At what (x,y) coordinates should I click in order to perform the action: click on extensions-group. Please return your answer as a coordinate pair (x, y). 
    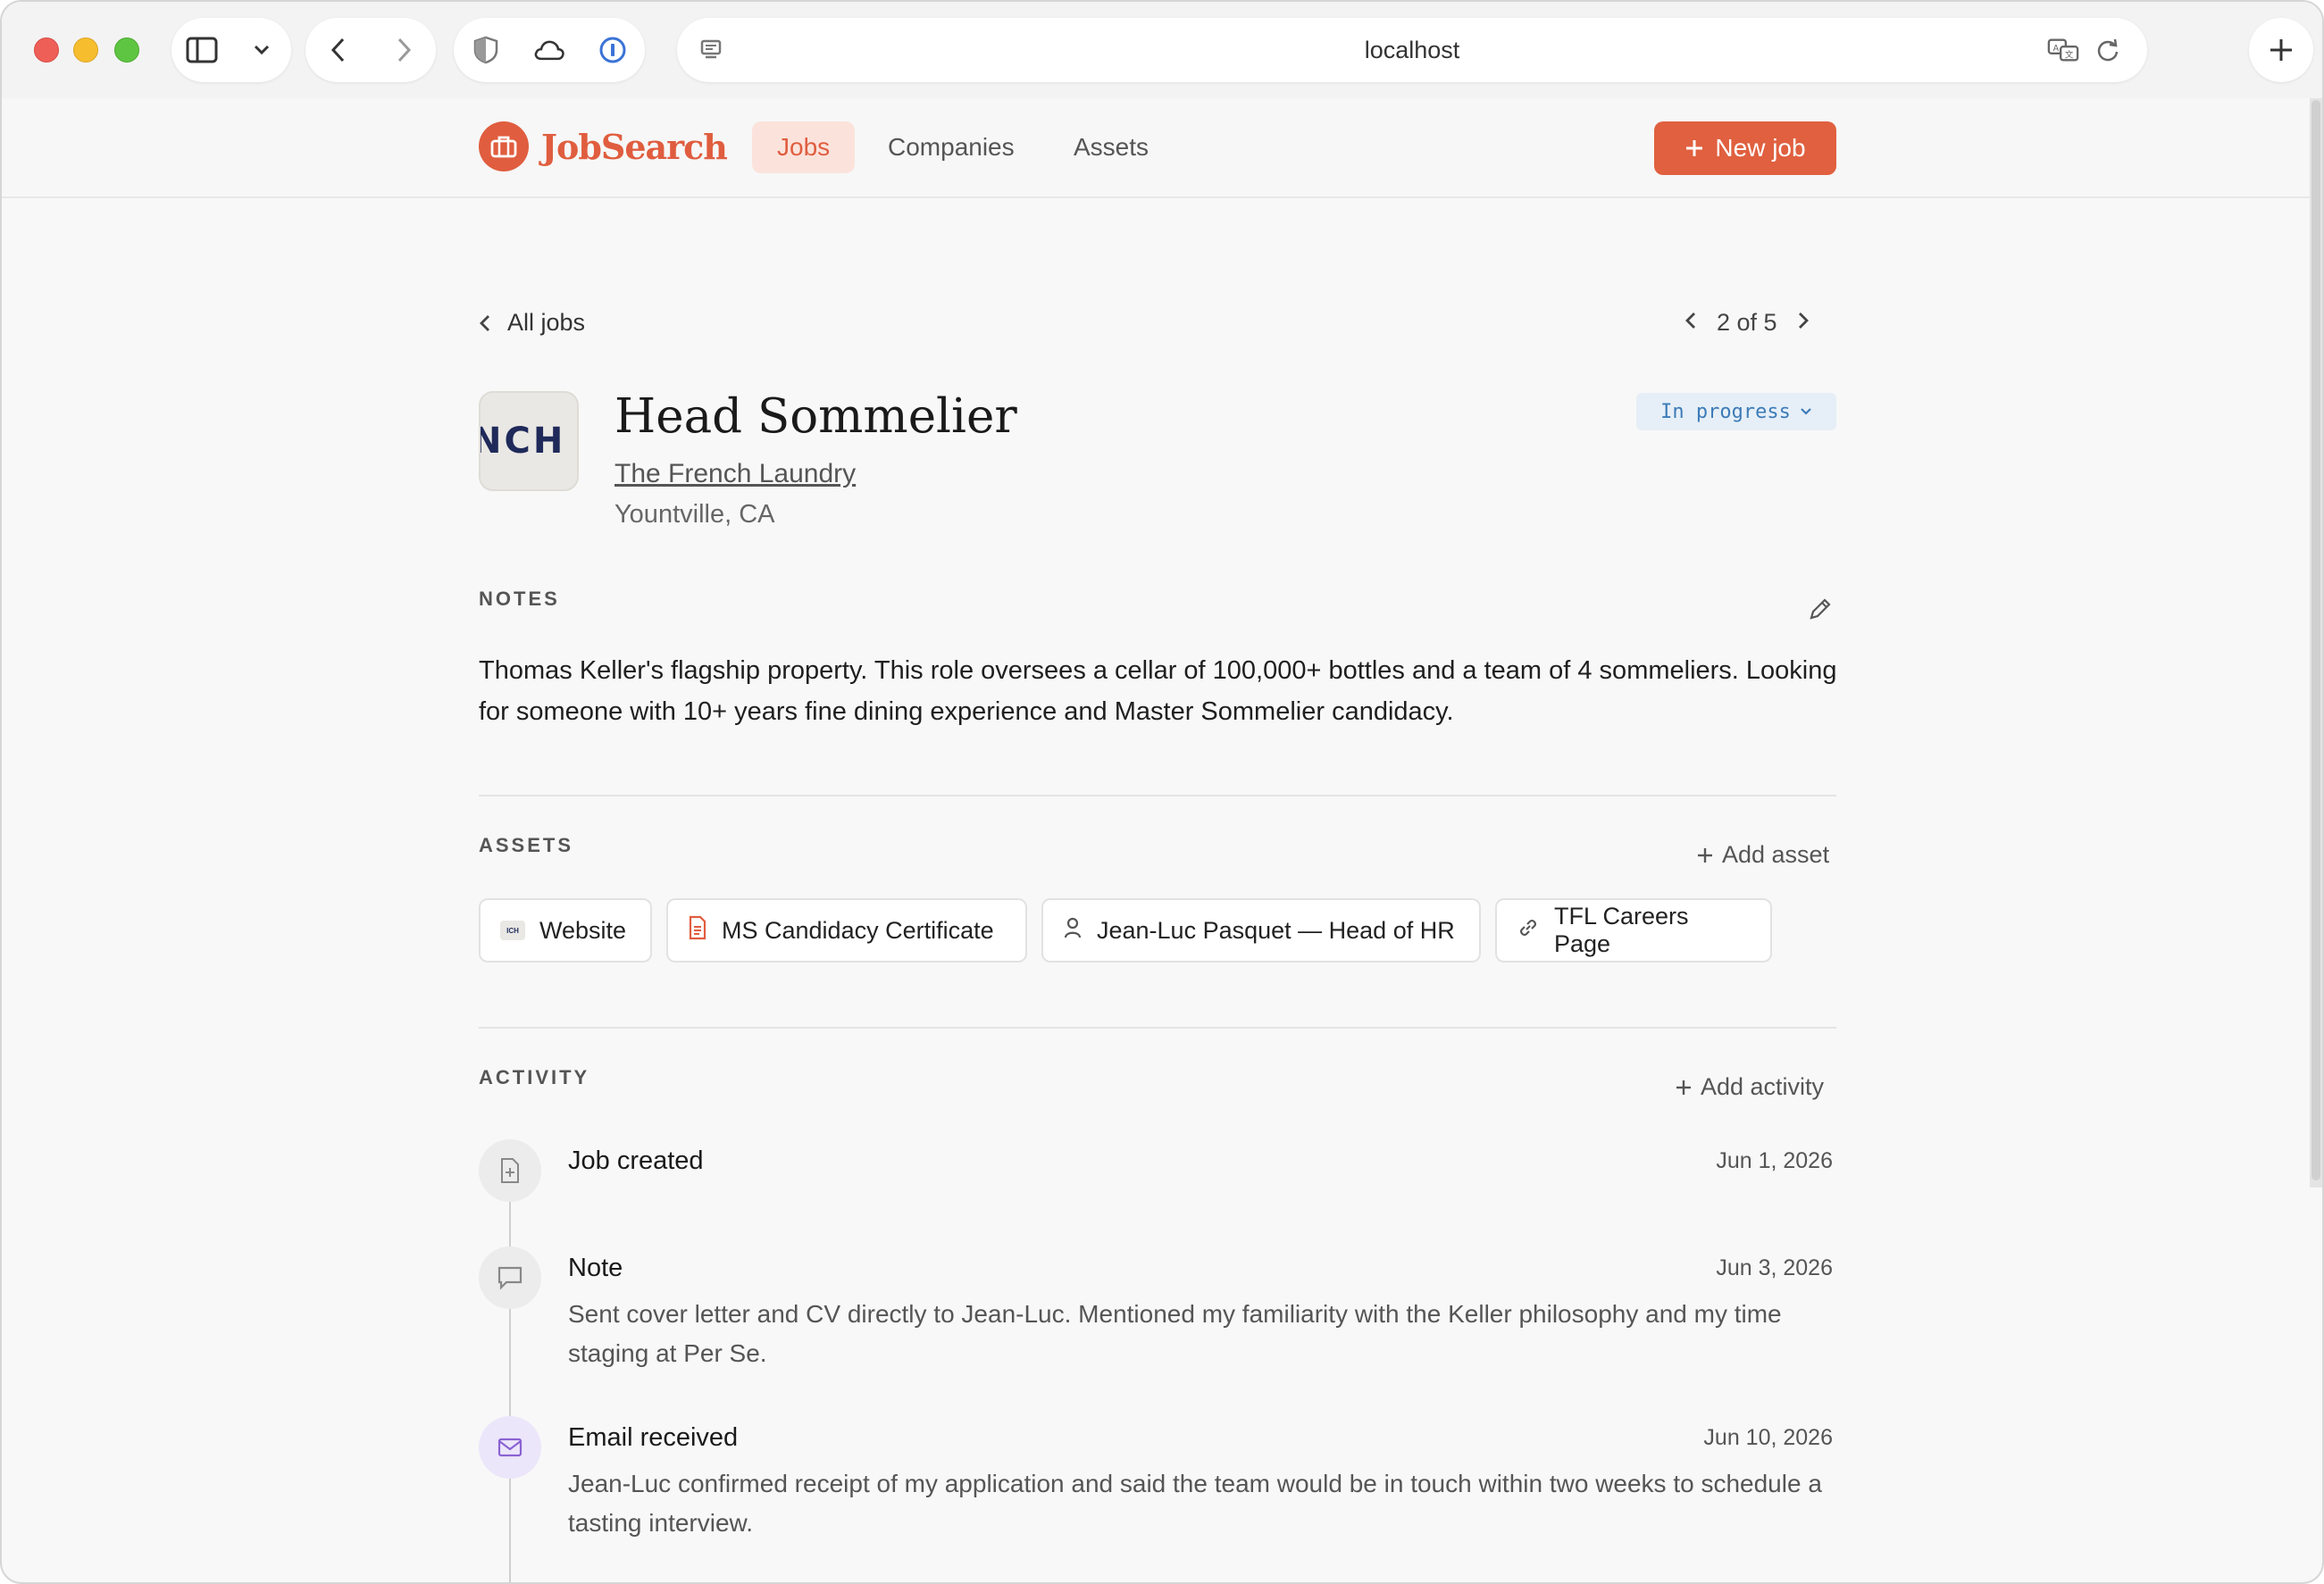
    Looking at the image, I should click on (549, 50).